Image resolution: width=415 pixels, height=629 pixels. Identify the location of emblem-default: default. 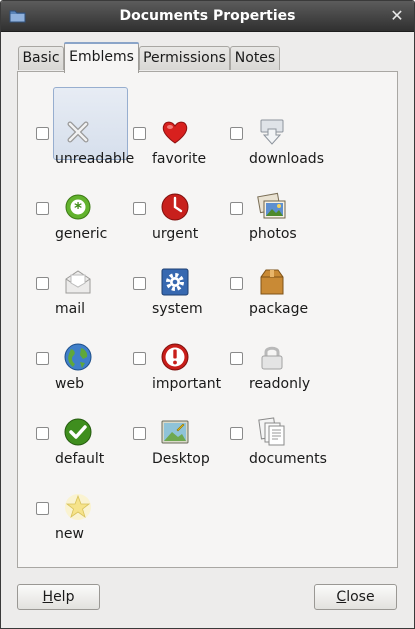
(66, 424).